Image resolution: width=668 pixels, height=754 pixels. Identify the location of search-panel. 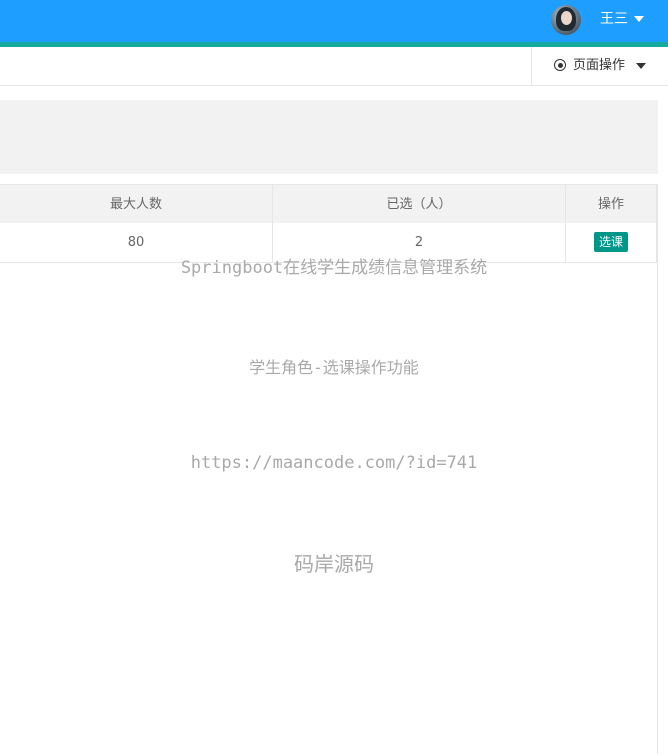
(329, 137).